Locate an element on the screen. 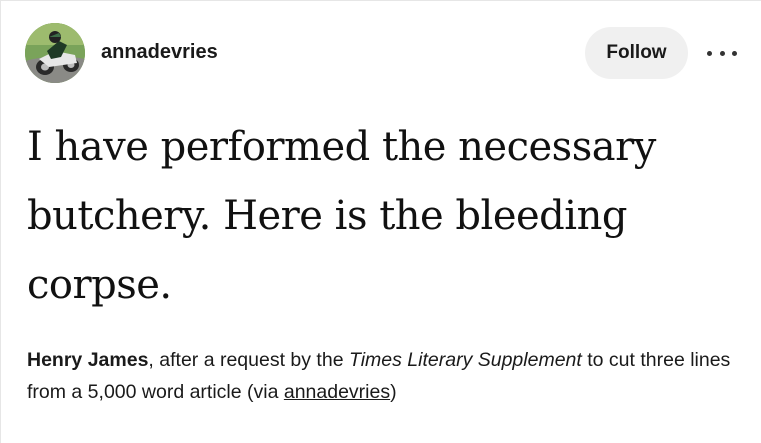  post-header: annadevries Follow is located at coordinates (383, 53).